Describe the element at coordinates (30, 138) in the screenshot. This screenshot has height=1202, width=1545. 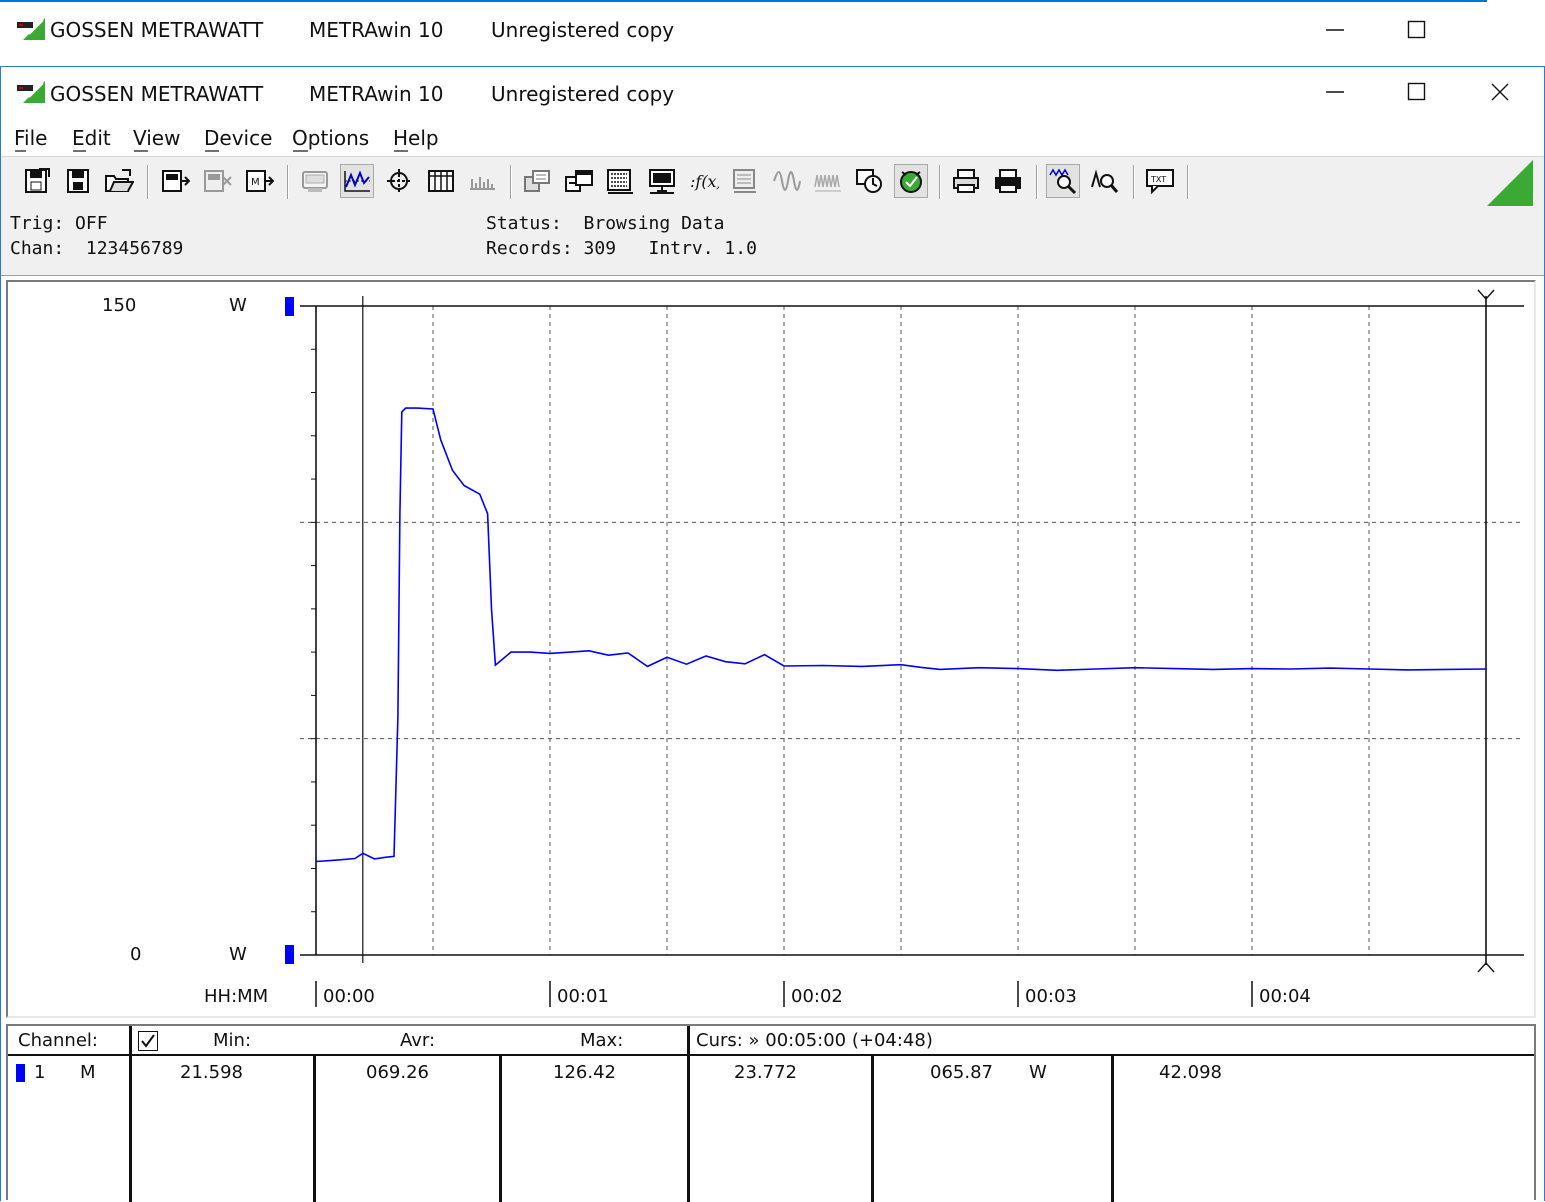
I see `menu-file: File` at that location.